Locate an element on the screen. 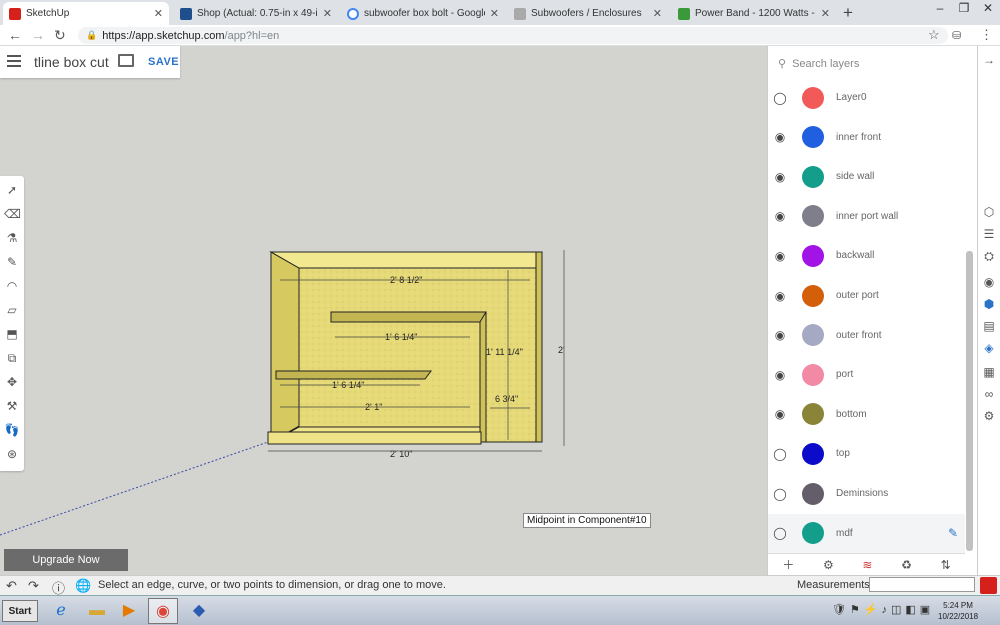  layer-name: port is located at coordinates (844, 374).